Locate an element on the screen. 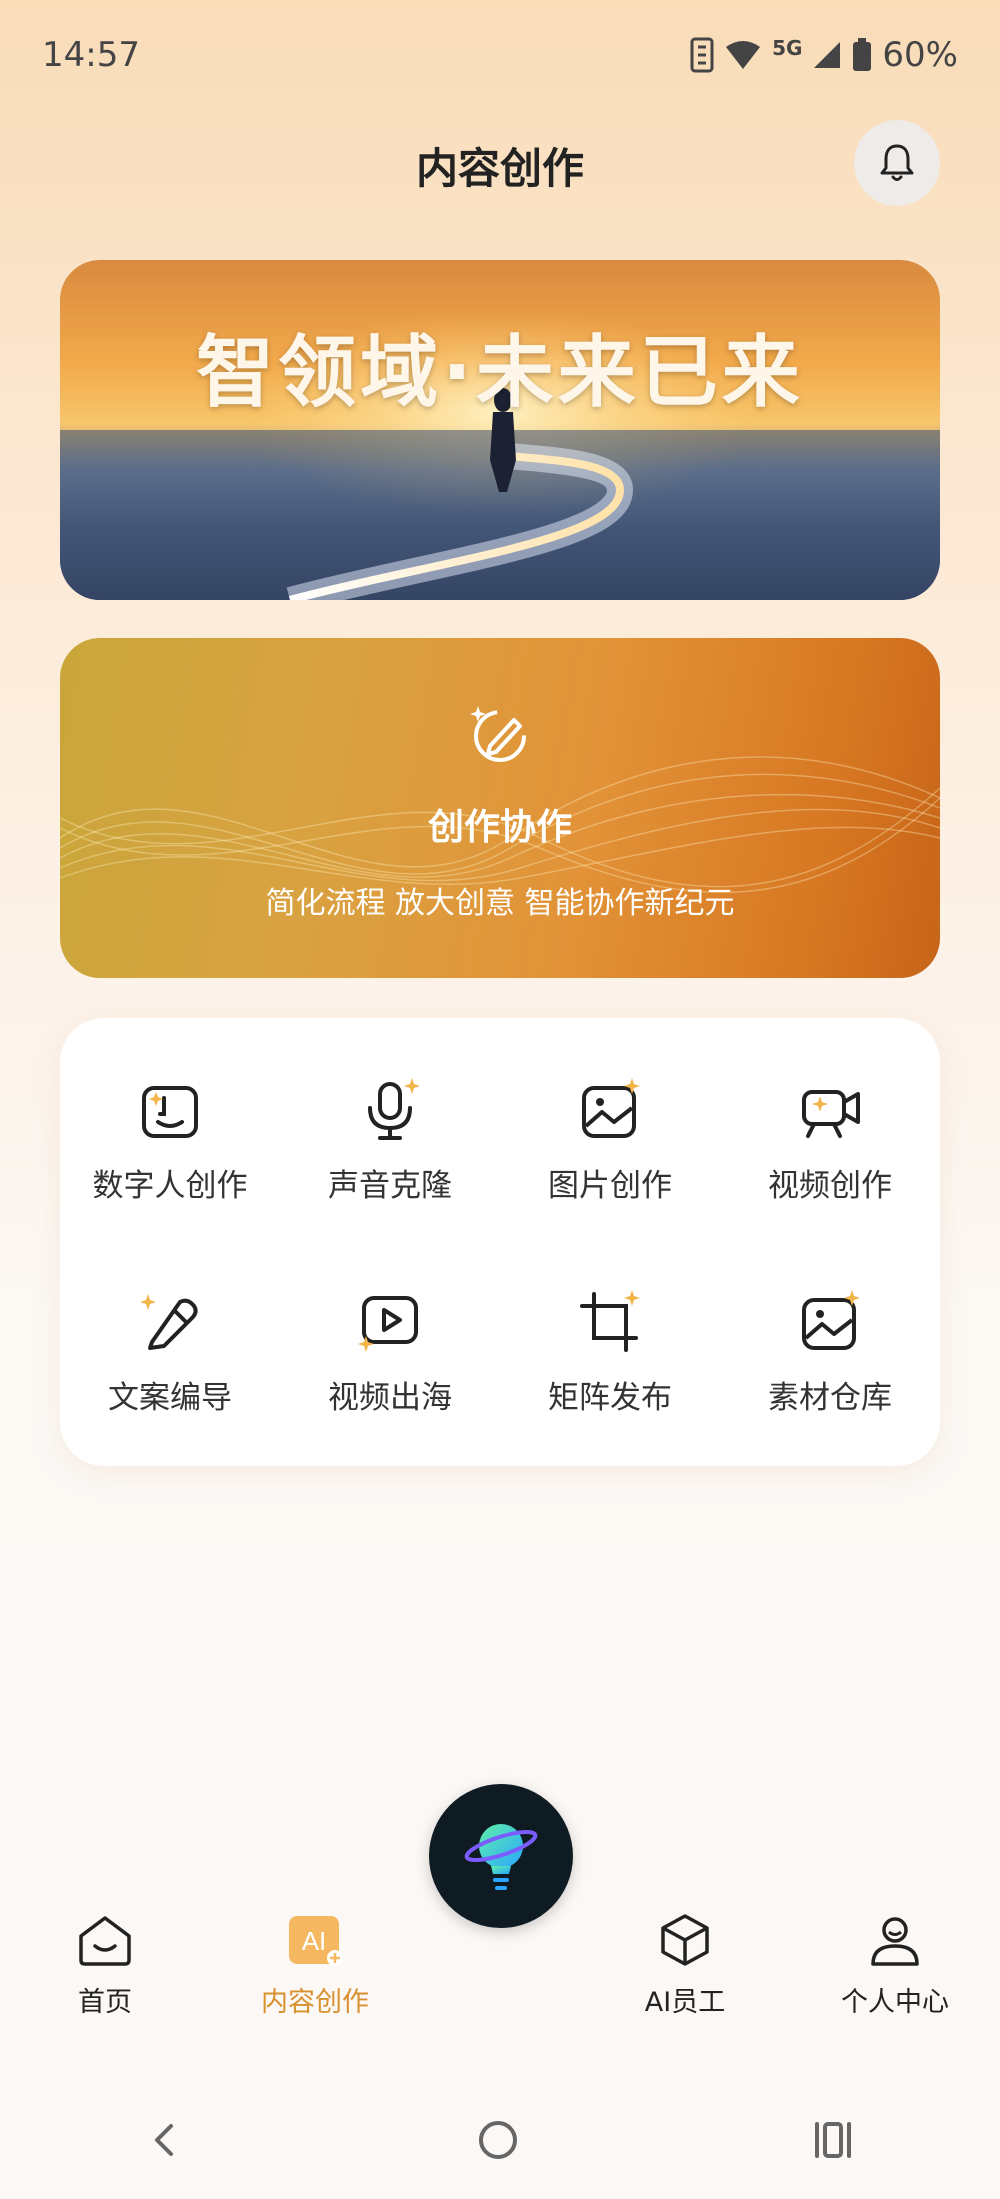 The image size is (1000, 2199). home-circle-icon is located at coordinates (498, 2140).